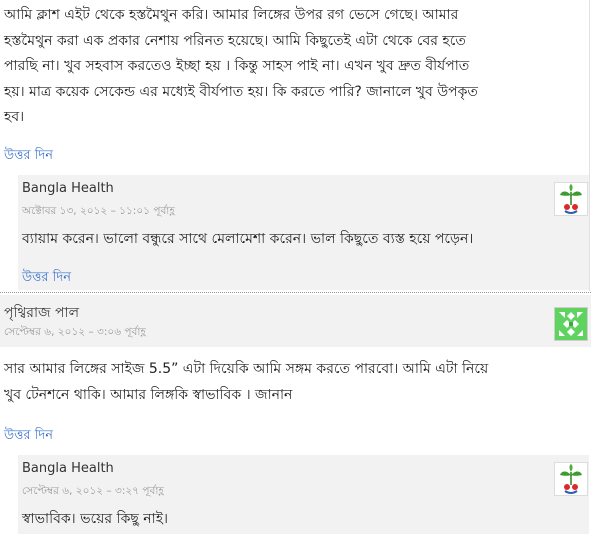  Describe the element at coordinates (98, 212) in the screenshot. I see `reply-1-date: অক্টোবর ১৩, ২০১২ – ১১:০১ পূর্বাহ্ণ` at that location.